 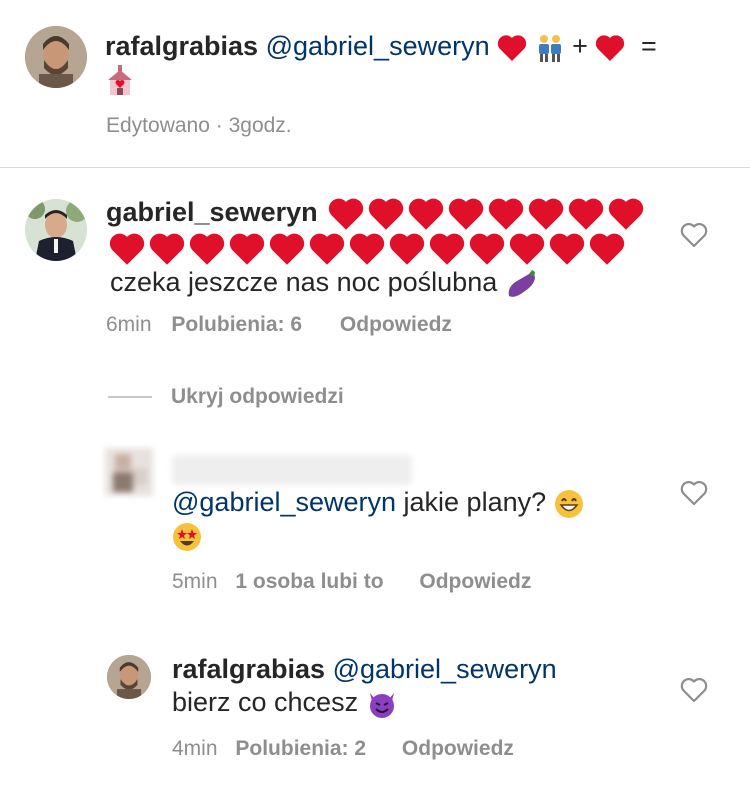 I want to click on wedding-chapel-icon, so click(x=120, y=79).